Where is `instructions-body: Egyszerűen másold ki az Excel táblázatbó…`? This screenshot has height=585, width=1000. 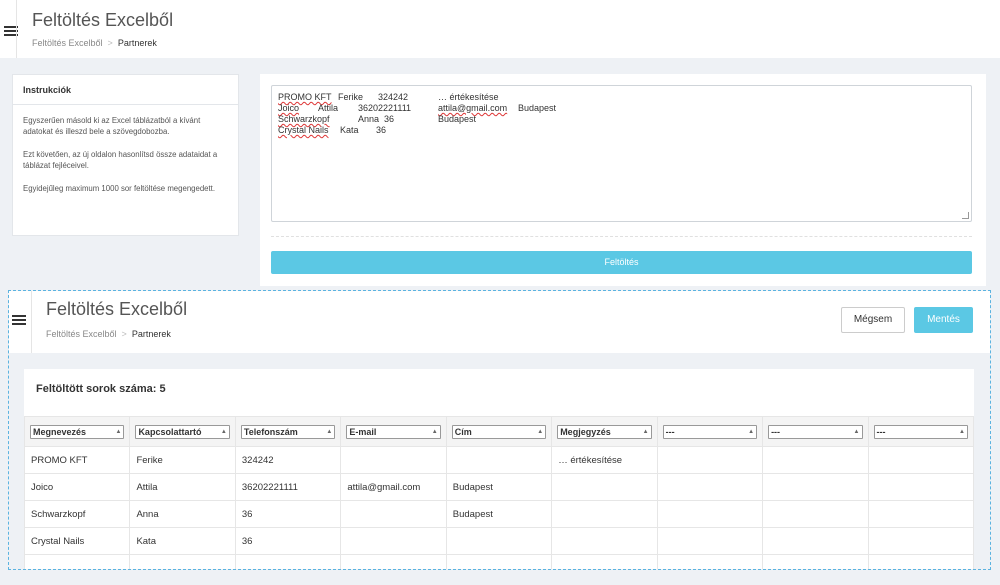 instructions-body: Egyszerűen másold ki az Excel táblázatbó… is located at coordinates (125, 149).